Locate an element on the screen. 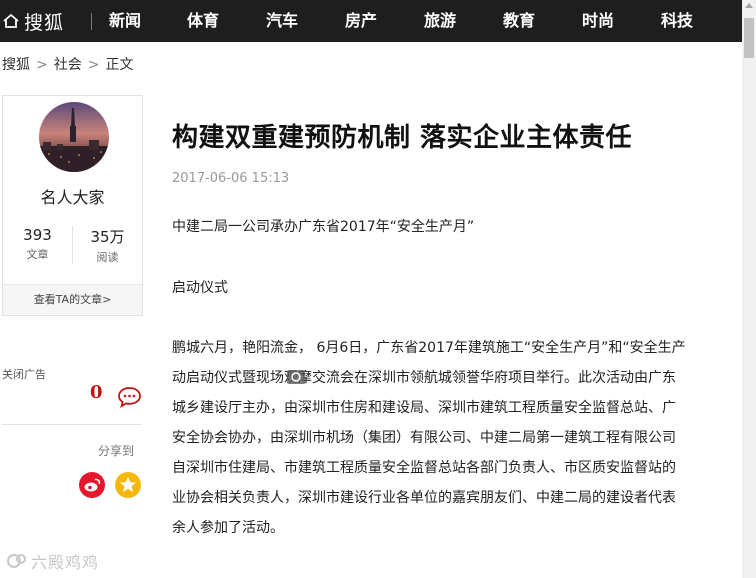 The height and width of the screenshot is (578, 756). nav-item-sports: 体育 is located at coordinates (203, 21).